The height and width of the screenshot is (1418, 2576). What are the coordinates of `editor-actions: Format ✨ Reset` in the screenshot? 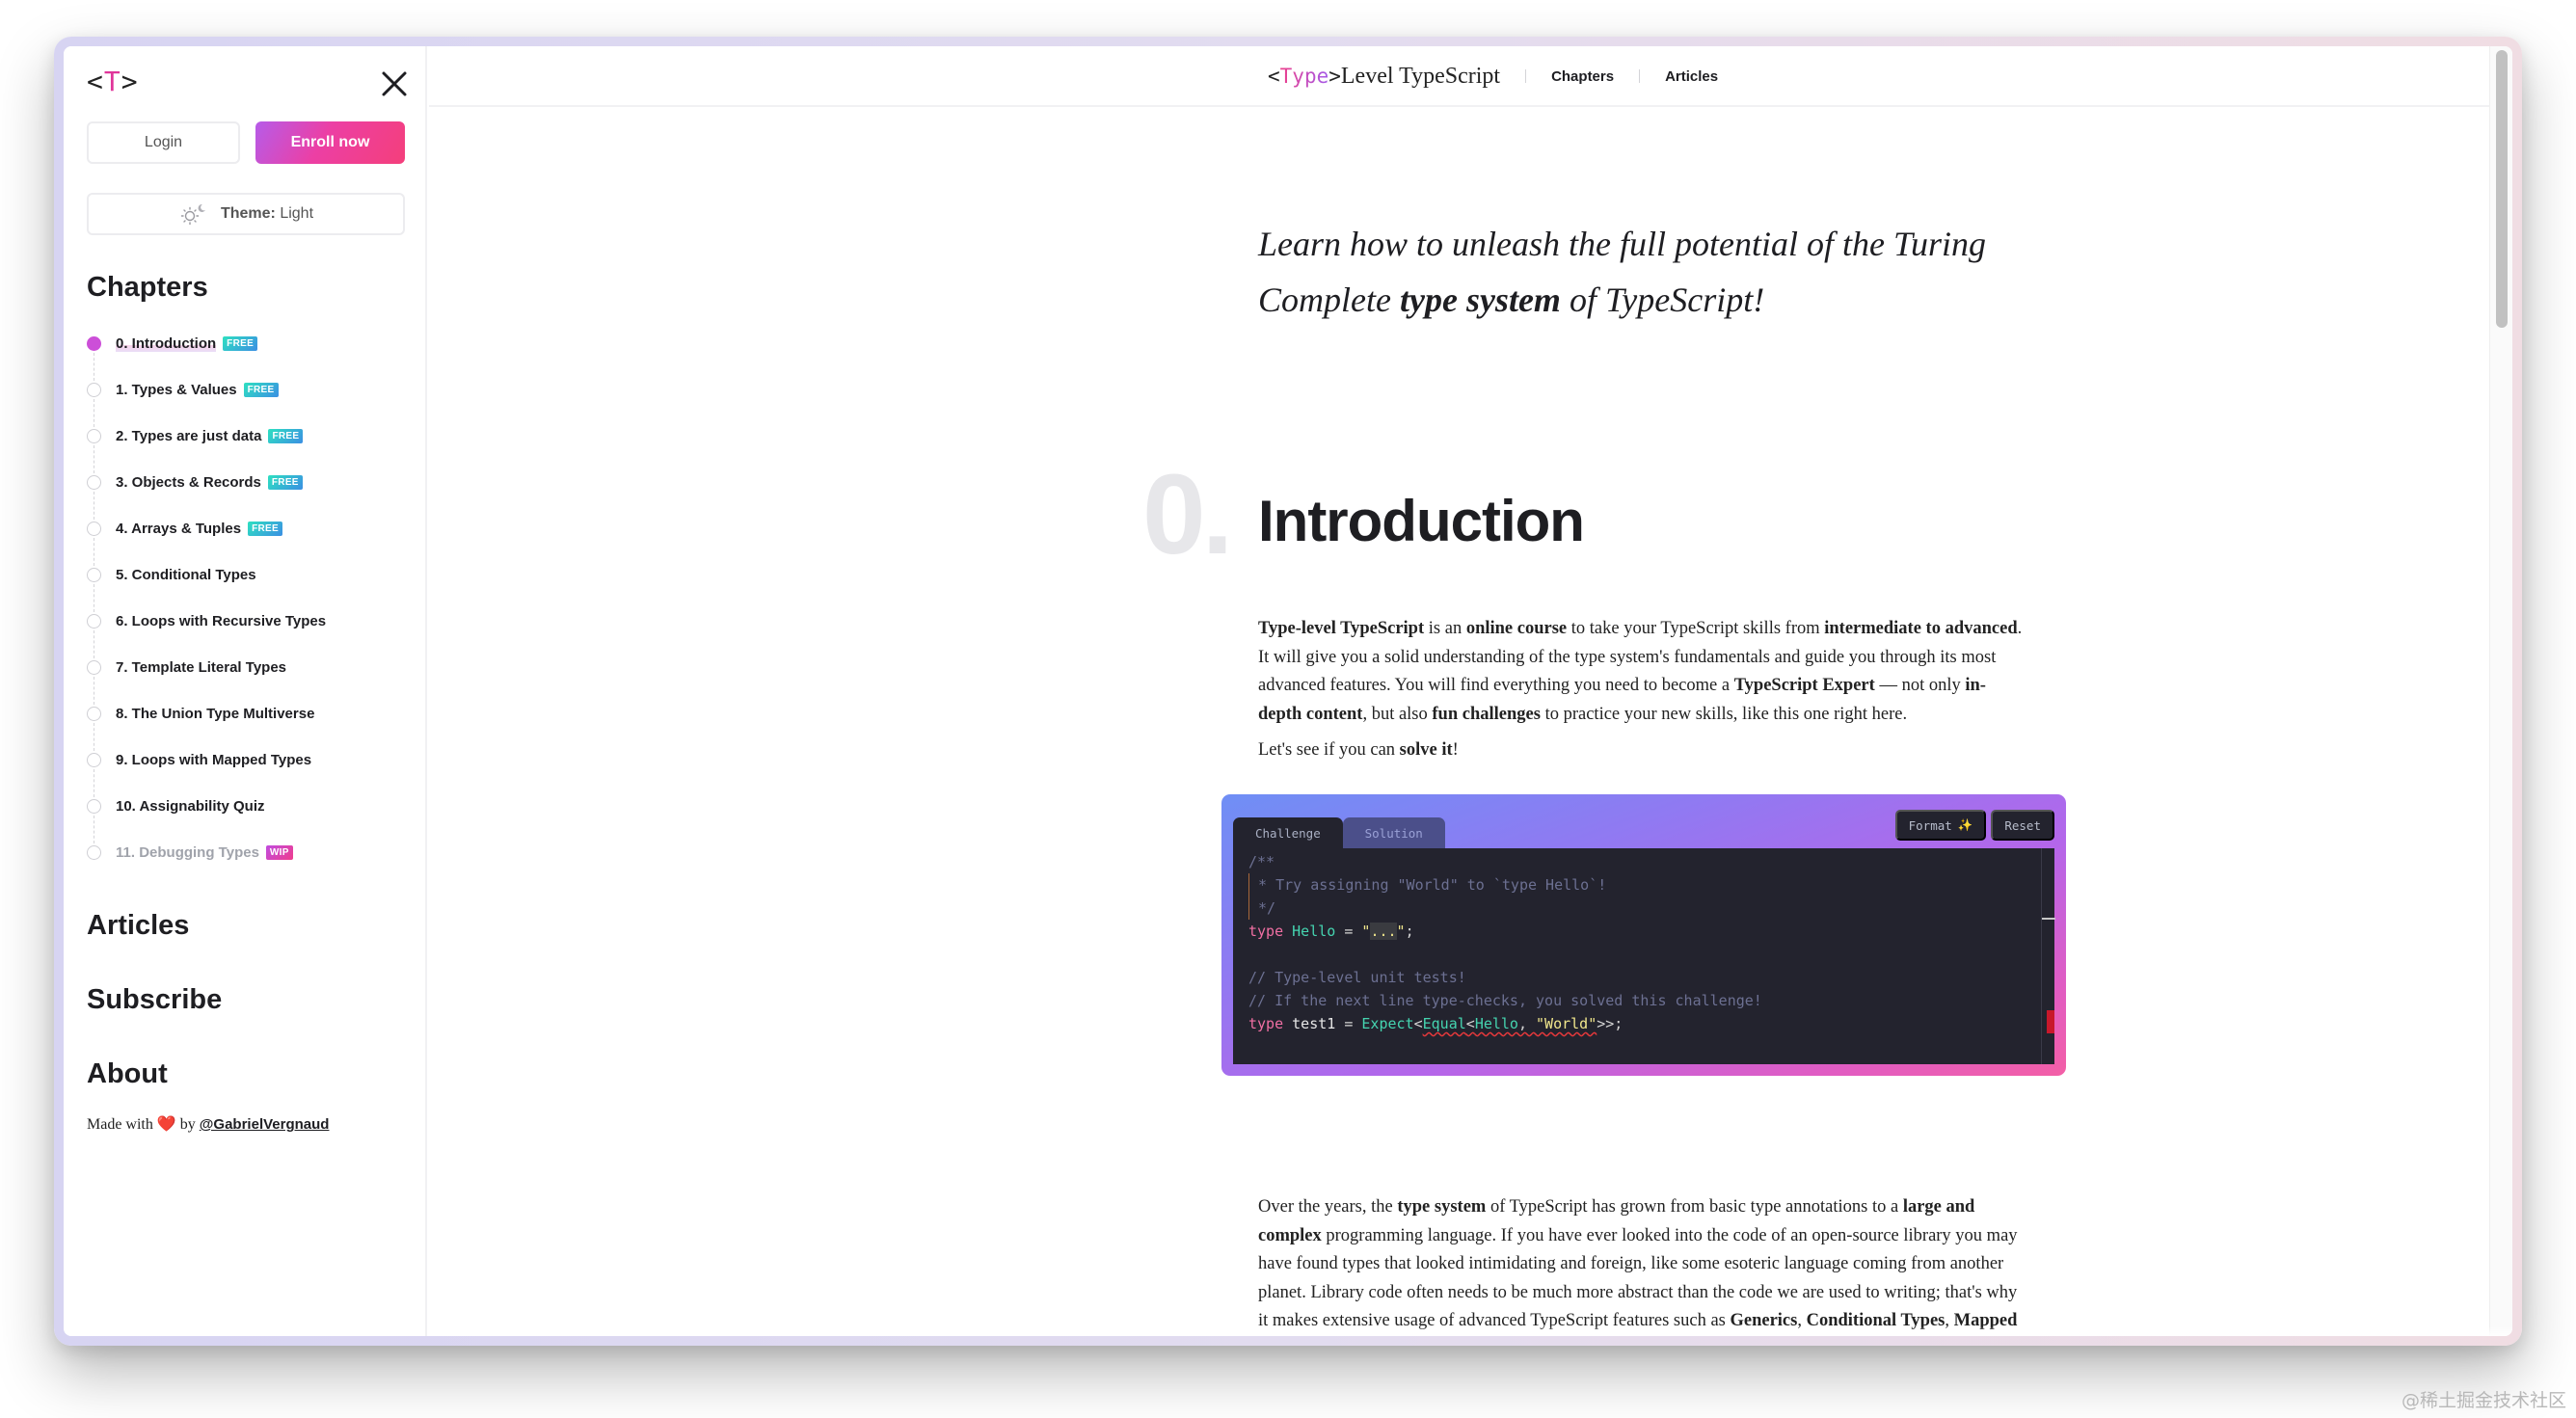 It's located at (1974, 825).